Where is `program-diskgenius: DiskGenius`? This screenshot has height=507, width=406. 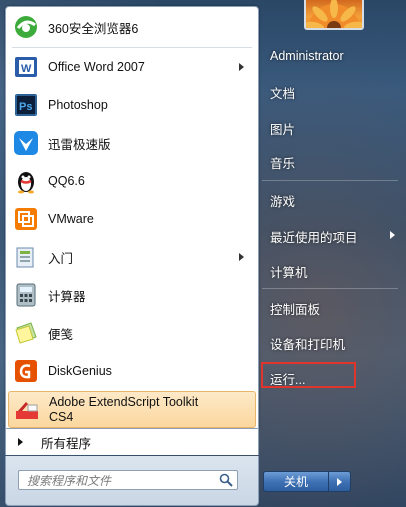
program-diskgenius: DiskGenius is located at coordinates (132, 371).